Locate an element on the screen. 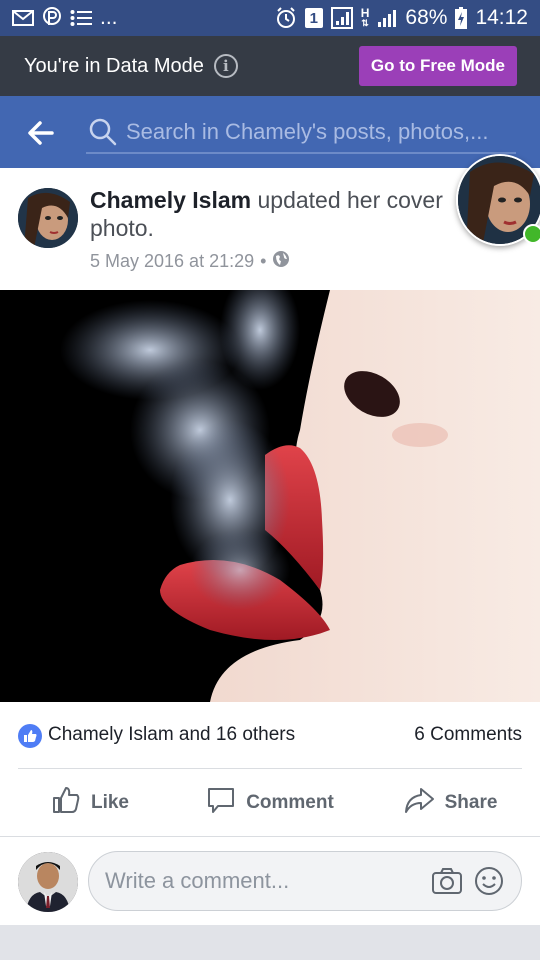 This screenshot has height=960, width=540. search-icon is located at coordinates (103, 132).